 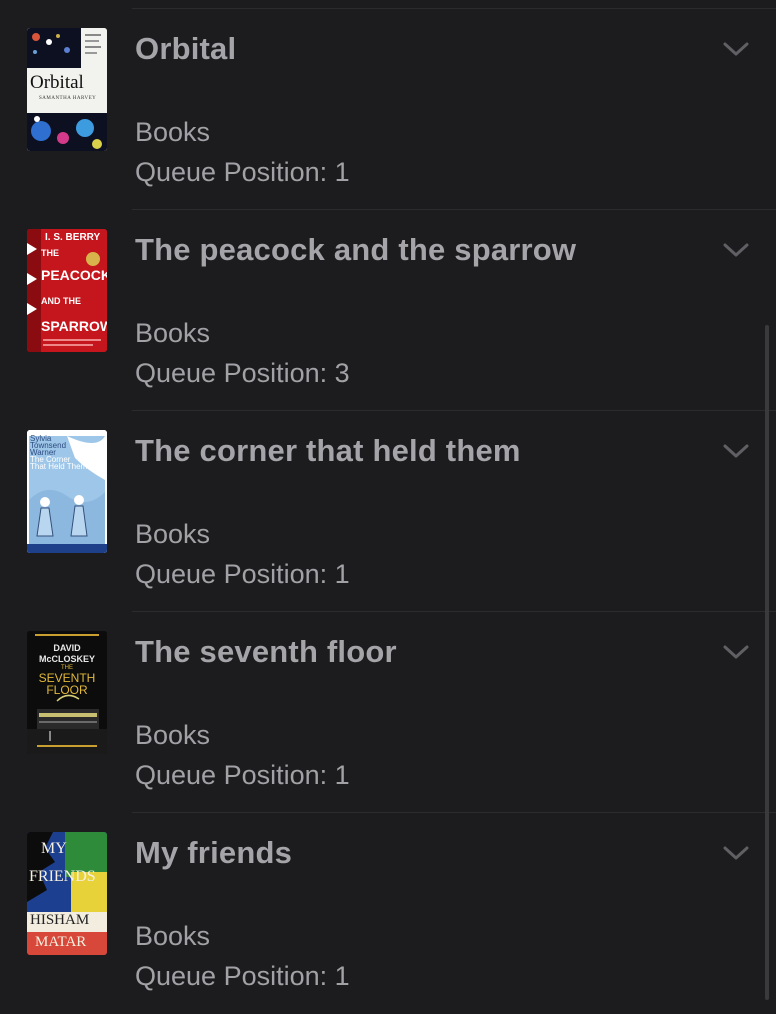 What do you see at coordinates (59, 466) in the screenshot?
I see `cover-title: That Held Them` at bounding box center [59, 466].